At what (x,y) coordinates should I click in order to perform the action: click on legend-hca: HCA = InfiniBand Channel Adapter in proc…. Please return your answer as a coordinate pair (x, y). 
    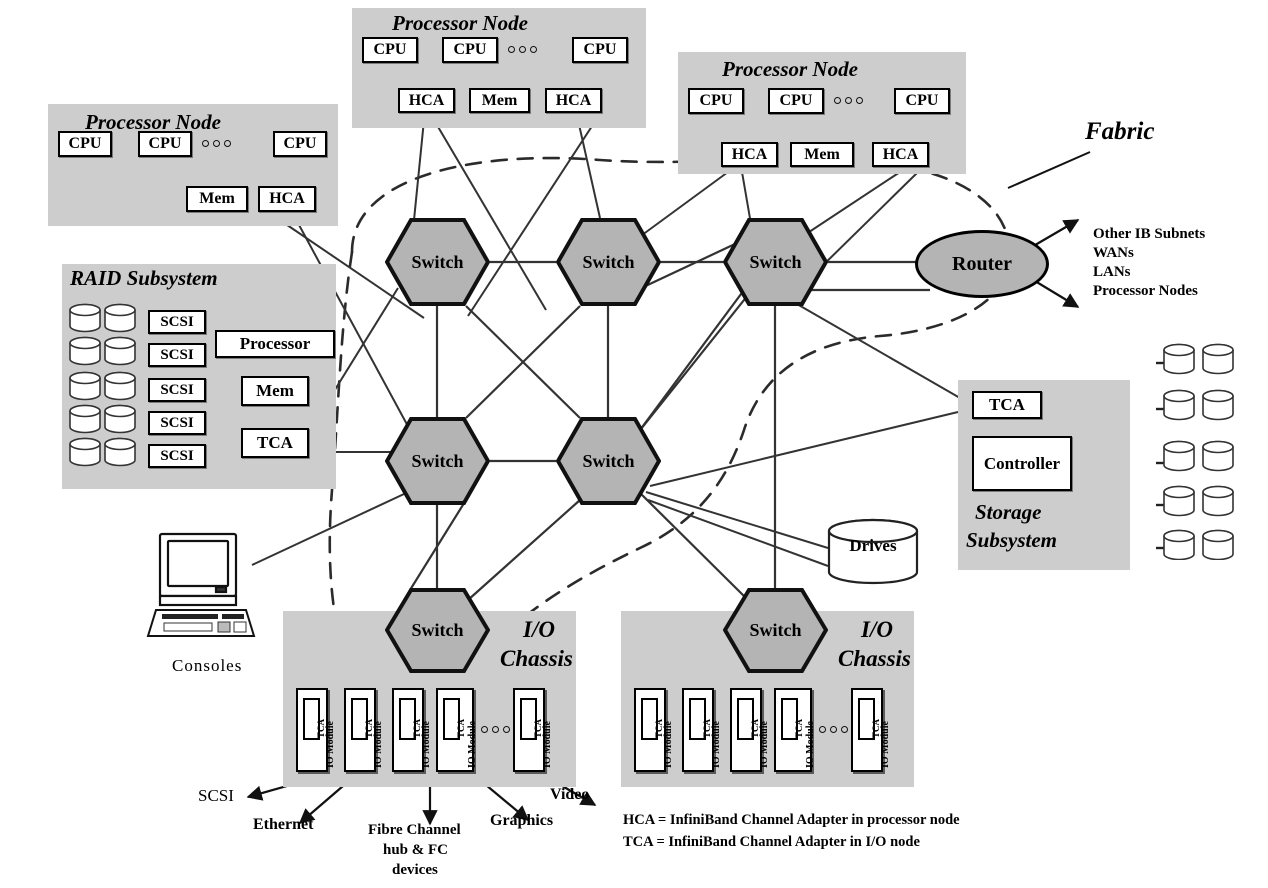
    Looking at the image, I should click on (791, 820).